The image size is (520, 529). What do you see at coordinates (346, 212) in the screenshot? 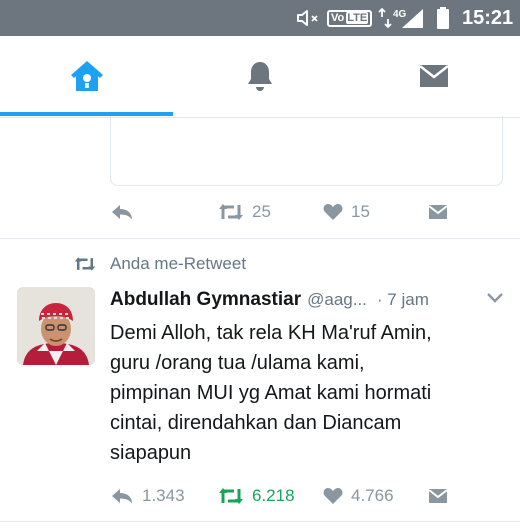
I see `like-button: 15` at bounding box center [346, 212].